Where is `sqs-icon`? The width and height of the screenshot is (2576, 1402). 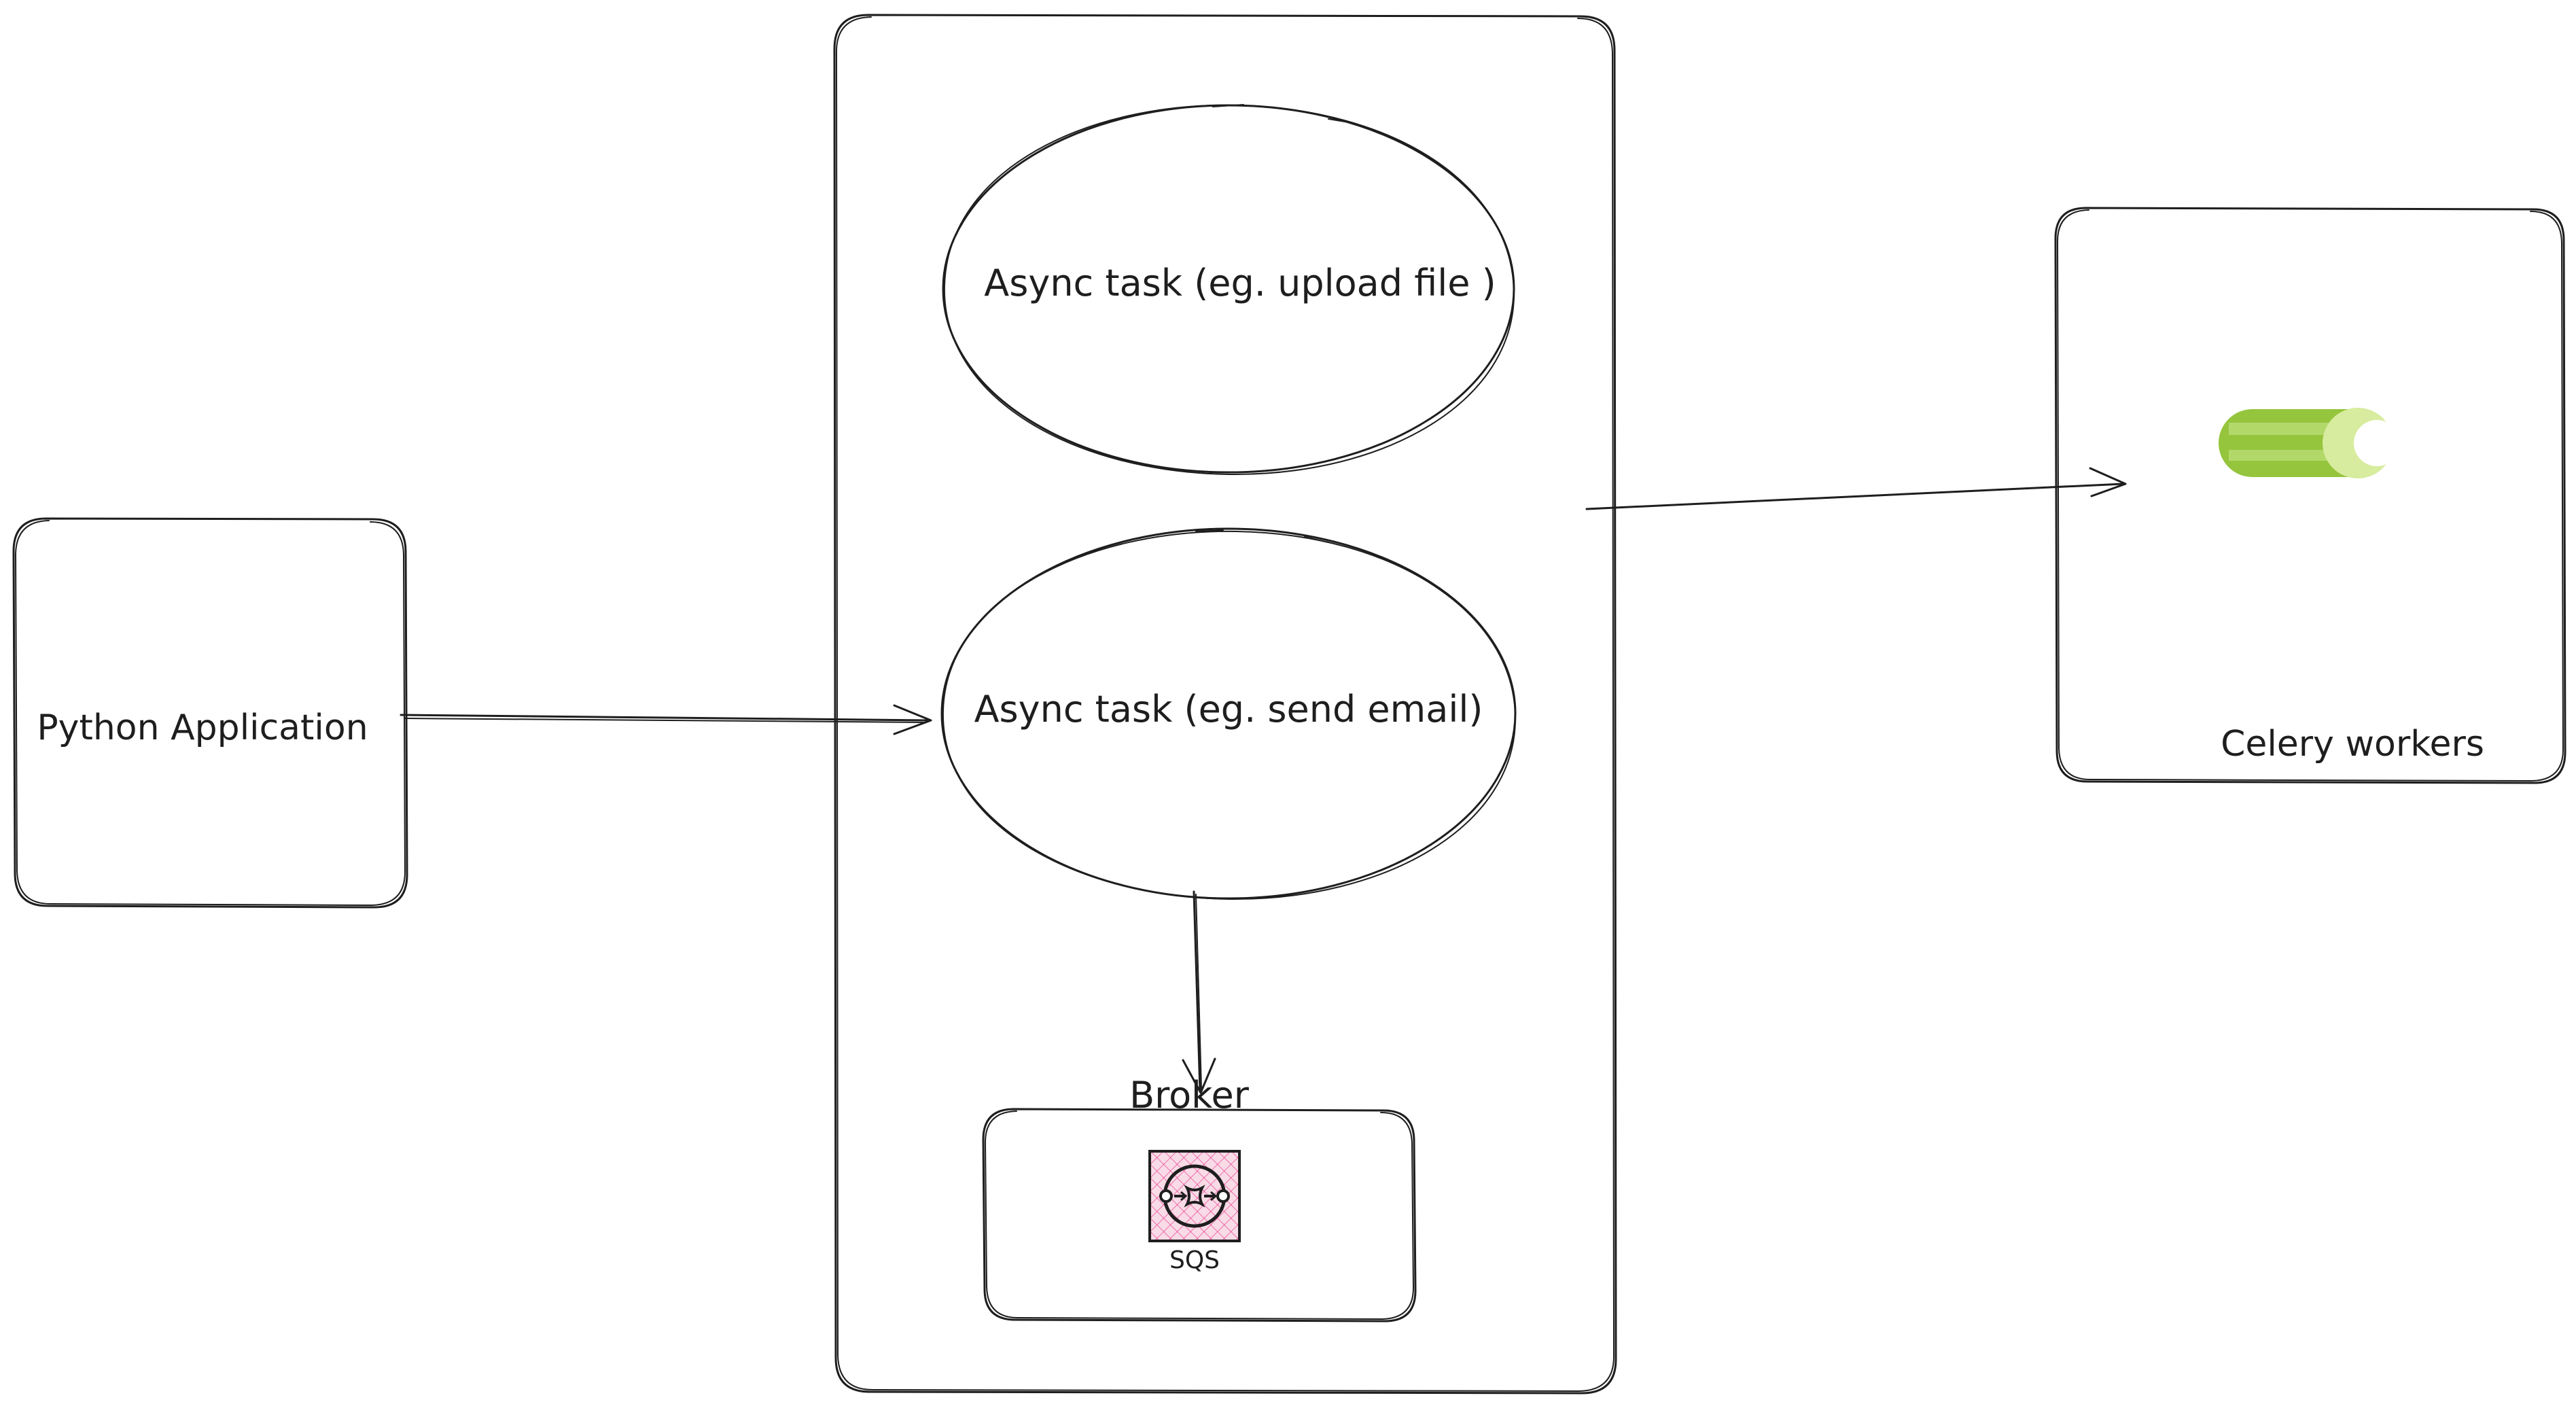 sqs-icon is located at coordinates (1194, 1196).